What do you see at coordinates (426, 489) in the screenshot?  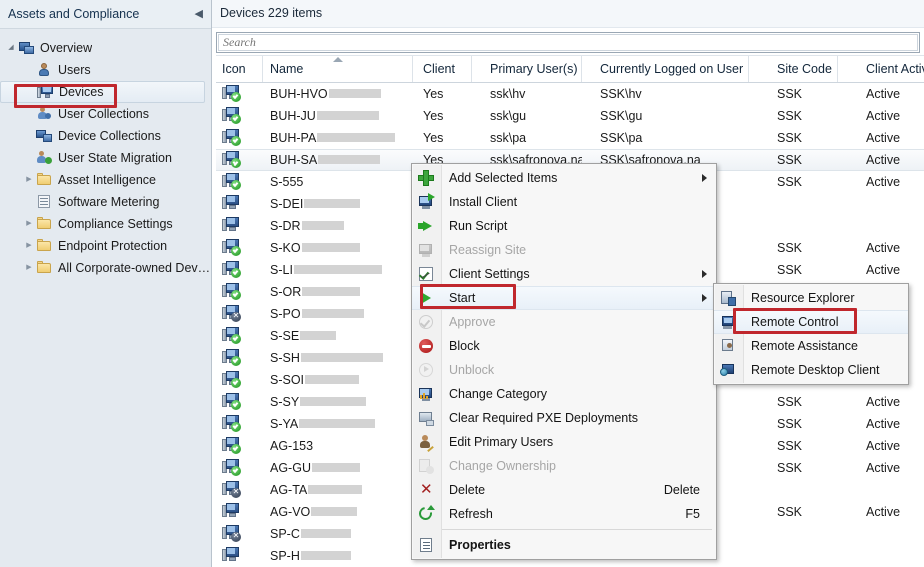 I see `delete-icon: ✕` at bounding box center [426, 489].